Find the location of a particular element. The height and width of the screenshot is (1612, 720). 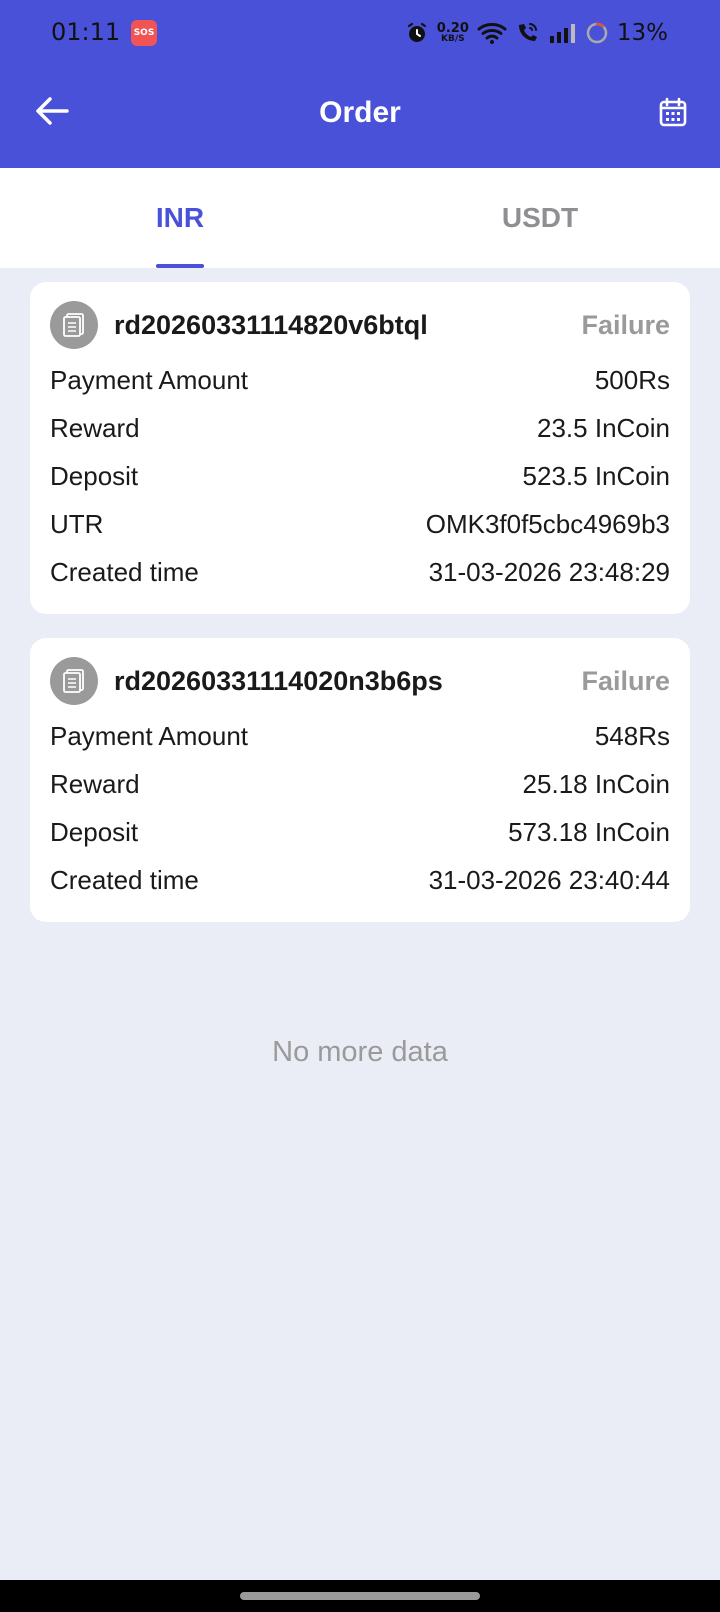

header: 01:11 SOS 0.20 KB/S 13% Order is located at coordinates (360, 84).